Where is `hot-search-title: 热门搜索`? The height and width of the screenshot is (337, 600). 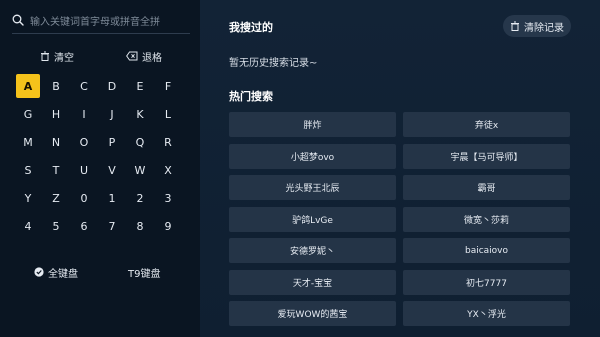 hot-search-title: 热门搜索 is located at coordinates (251, 96).